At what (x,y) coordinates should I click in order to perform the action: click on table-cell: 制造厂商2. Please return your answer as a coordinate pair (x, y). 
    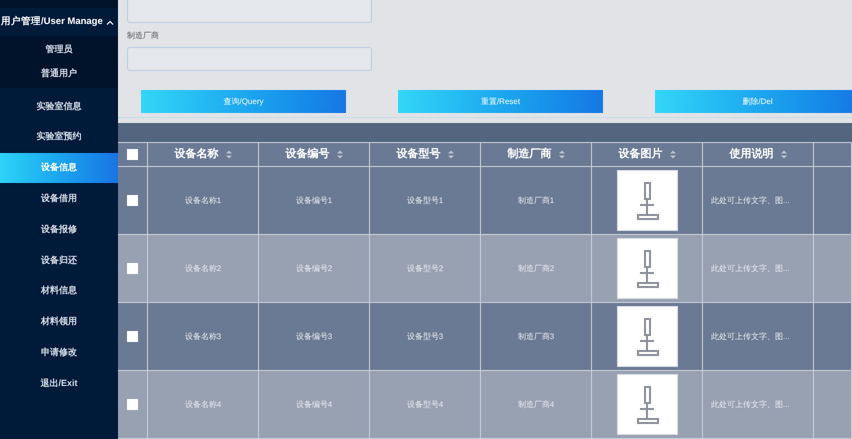
    Looking at the image, I should click on (536, 268).